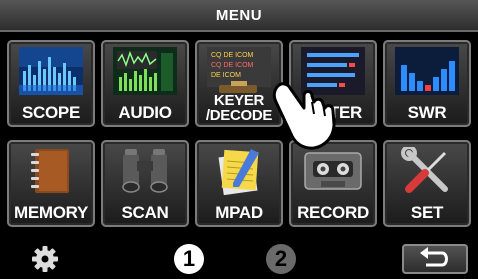  What do you see at coordinates (145, 112) in the screenshot?
I see `audio-label: AUDIO` at bounding box center [145, 112].